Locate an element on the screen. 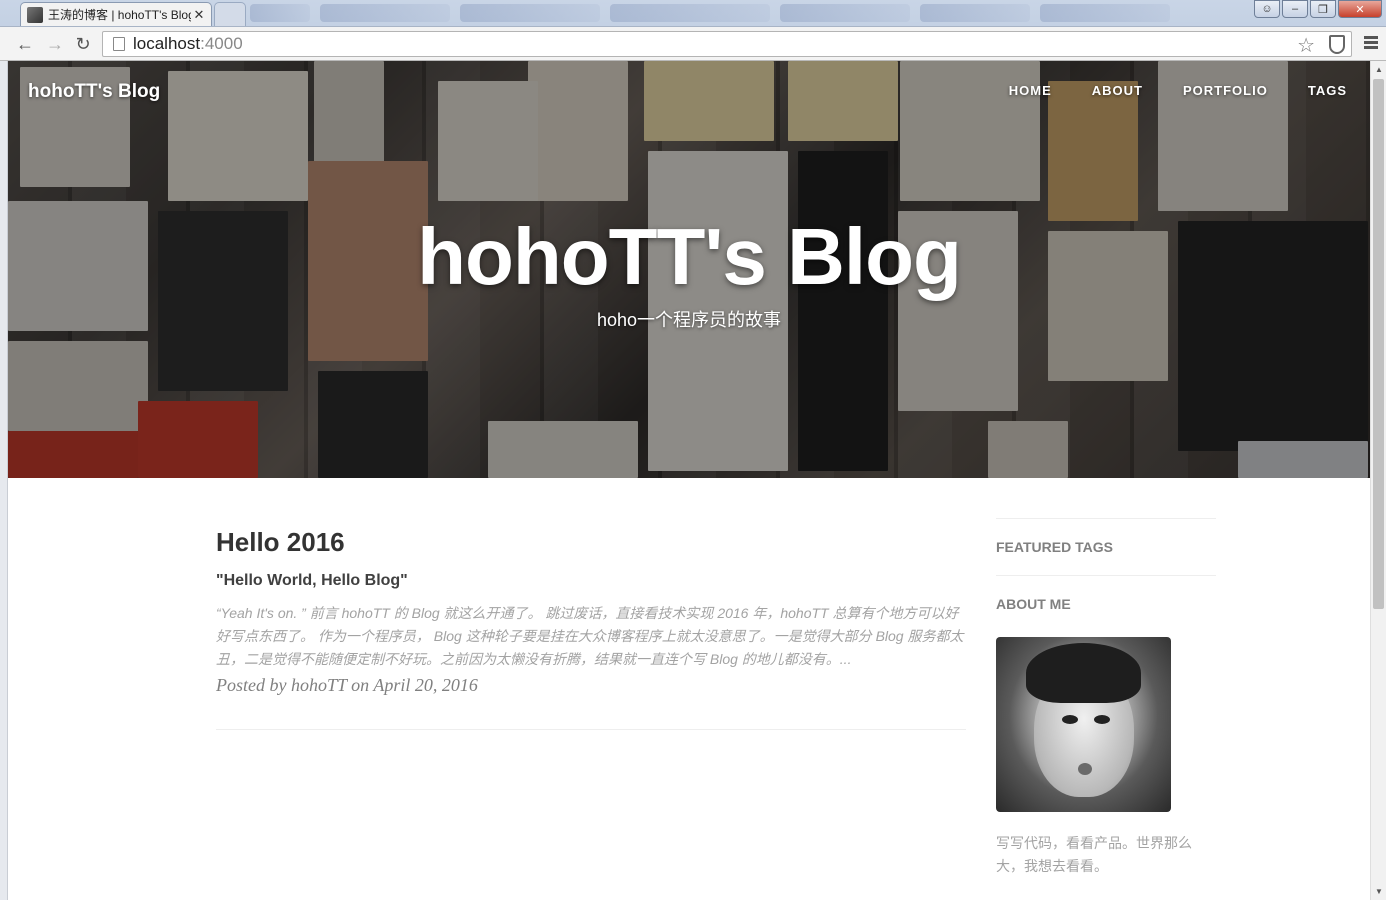  tab-strip: 王涛的博客 | hohoTT's Blog ✕ ☺ – ❐ ✕ is located at coordinates (693, 13).